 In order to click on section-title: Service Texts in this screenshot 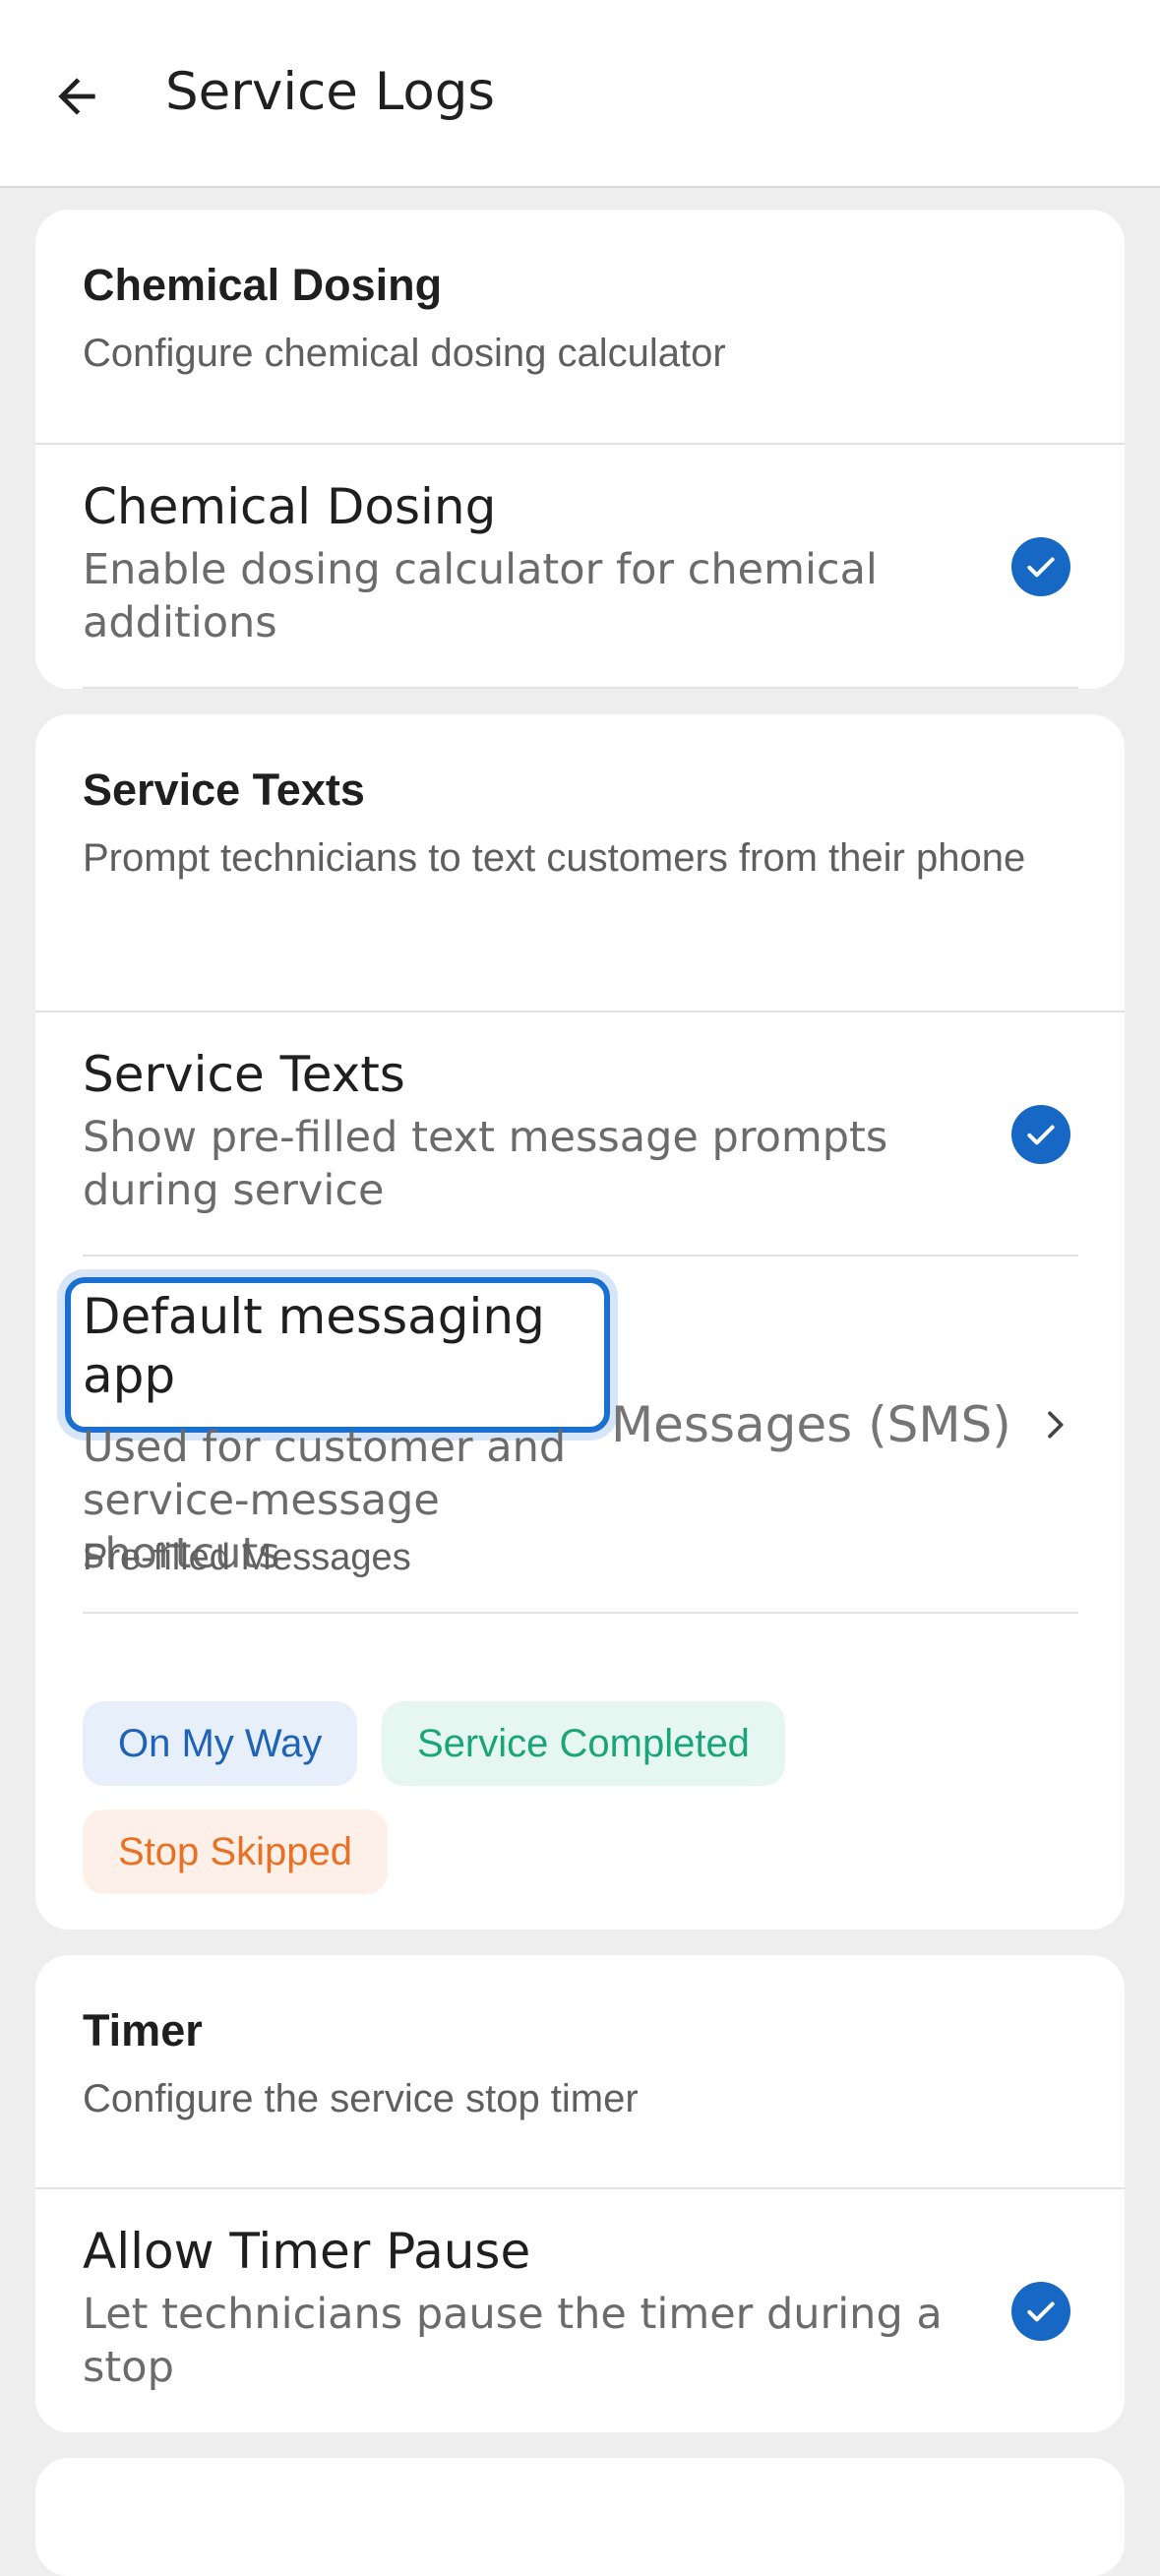, I will do `click(224, 790)`.